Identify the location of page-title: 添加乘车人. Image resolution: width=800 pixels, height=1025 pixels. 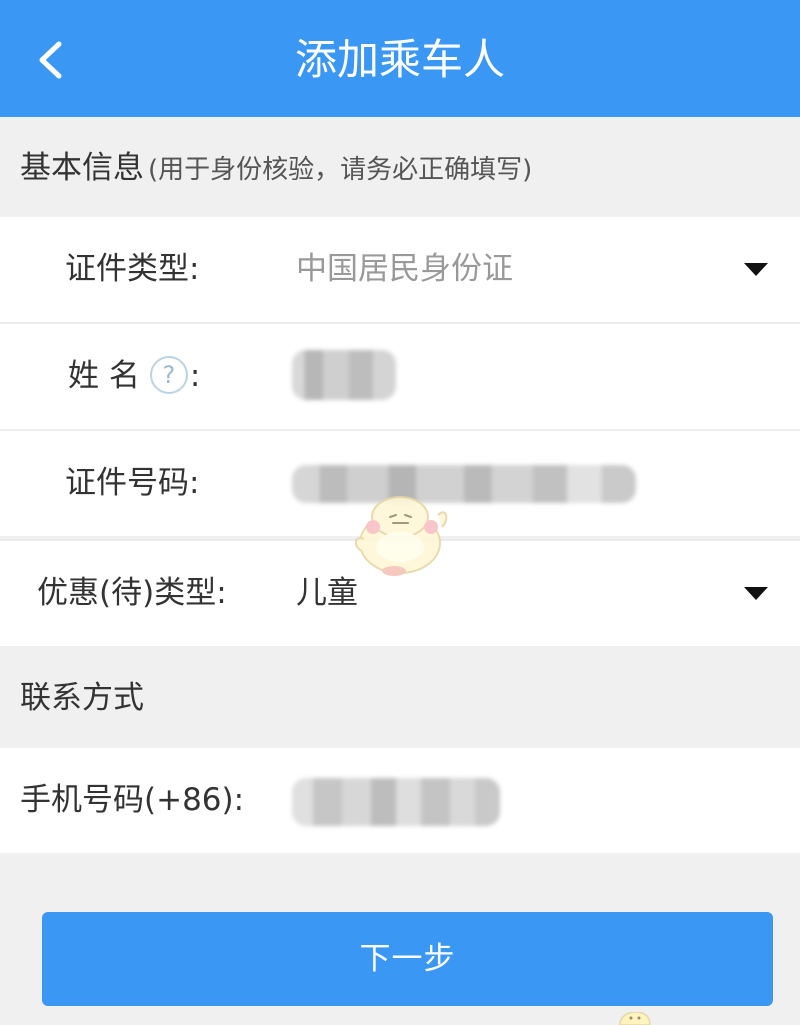
(399, 59).